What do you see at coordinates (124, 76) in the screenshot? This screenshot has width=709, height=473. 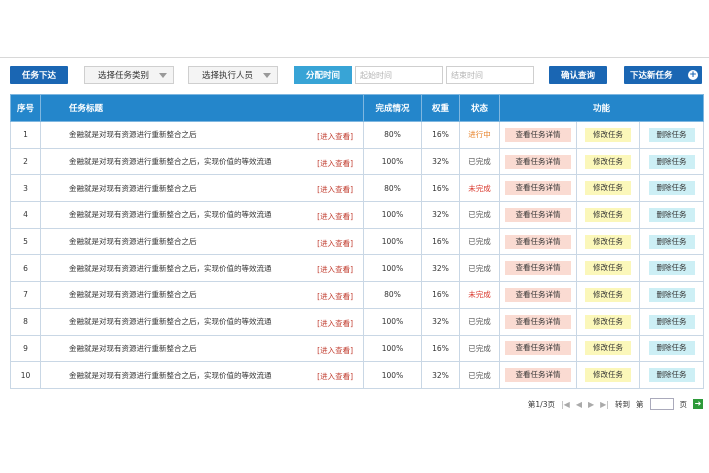 I see `task-type-select-label: 选择任务类别` at bounding box center [124, 76].